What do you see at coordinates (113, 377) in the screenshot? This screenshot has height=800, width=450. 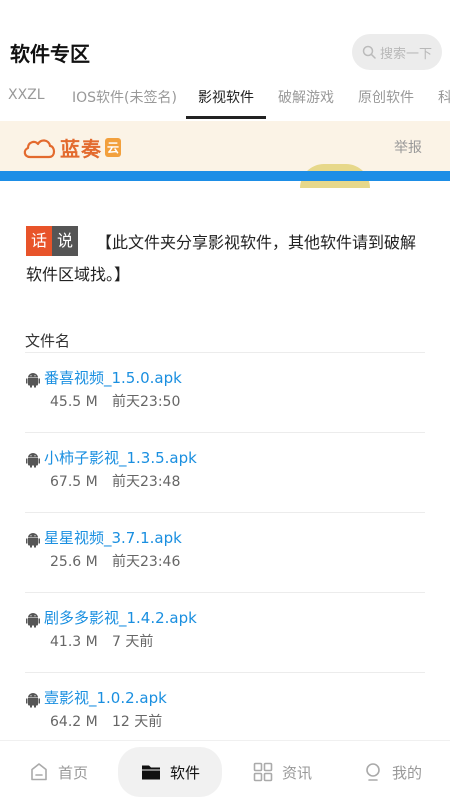 I see `file-name-link: 番喜视频_1.5.0.apk` at bounding box center [113, 377].